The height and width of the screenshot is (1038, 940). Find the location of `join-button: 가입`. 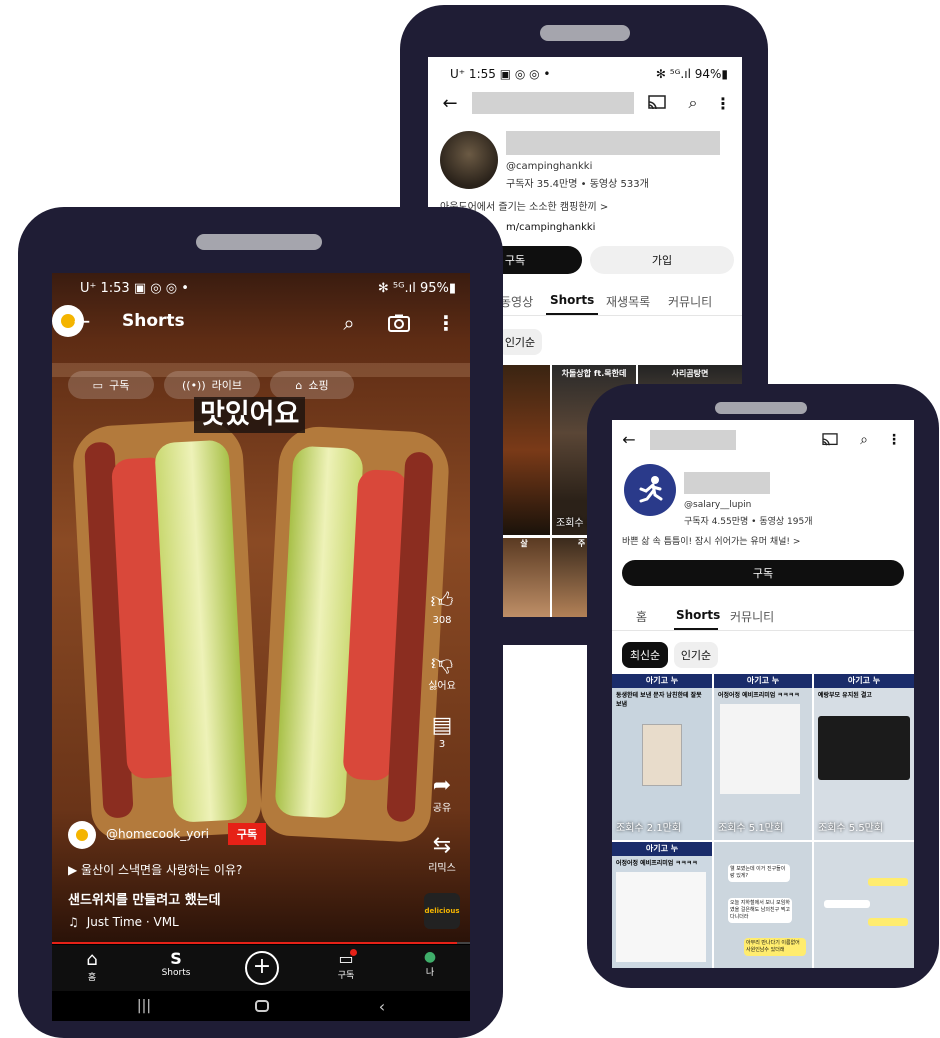

join-button: 가입 is located at coordinates (662, 260).